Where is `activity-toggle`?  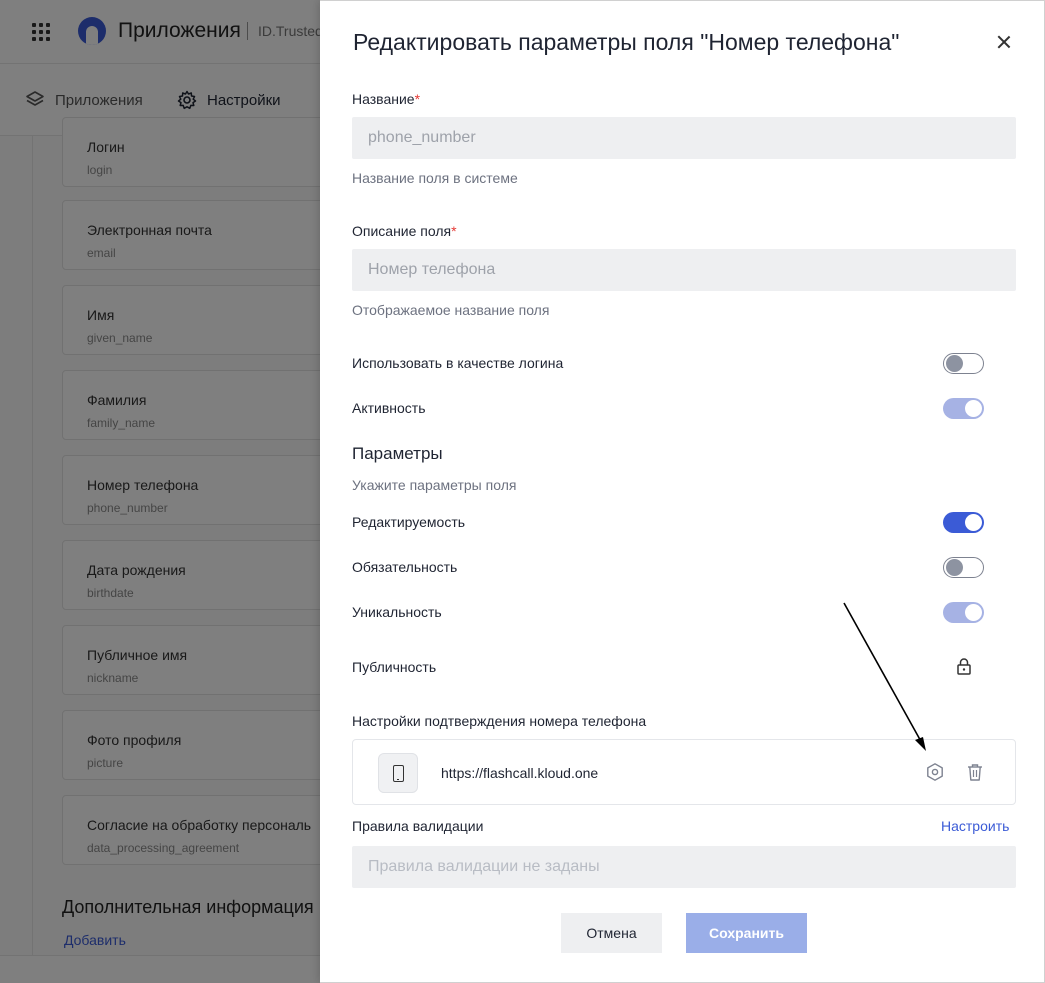
activity-toggle is located at coordinates (963, 408).